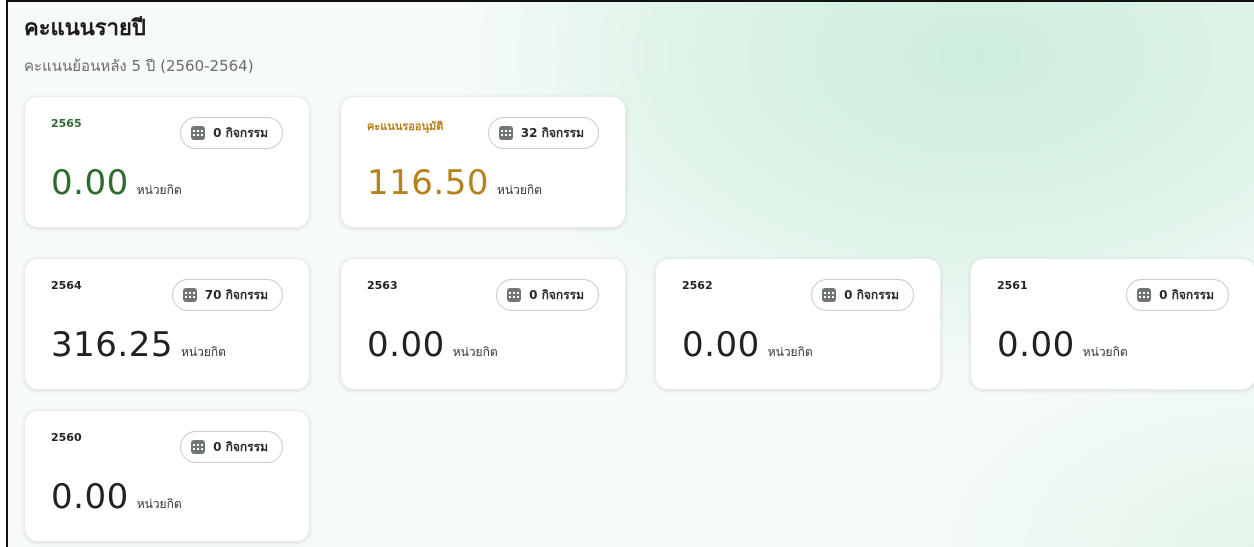  I want to click on score-value: 316.25, so click(112, 345).